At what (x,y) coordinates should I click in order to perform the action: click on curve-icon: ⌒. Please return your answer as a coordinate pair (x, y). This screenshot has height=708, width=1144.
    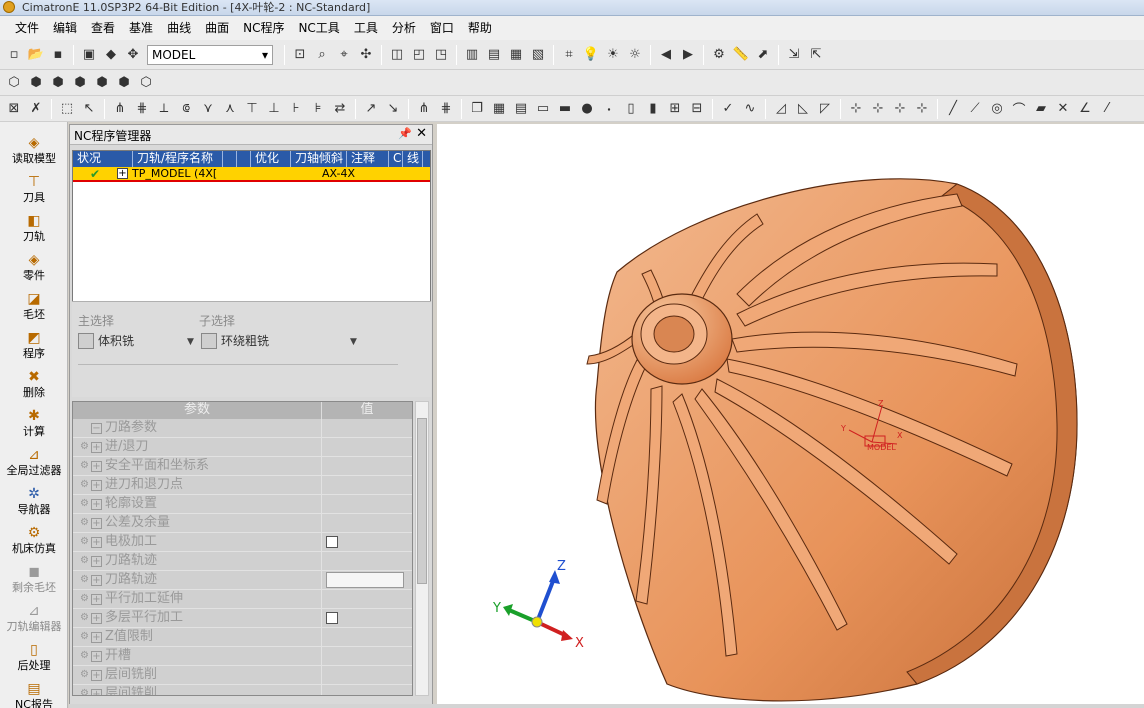
    Looking at the image, I should click on (1019, 109).